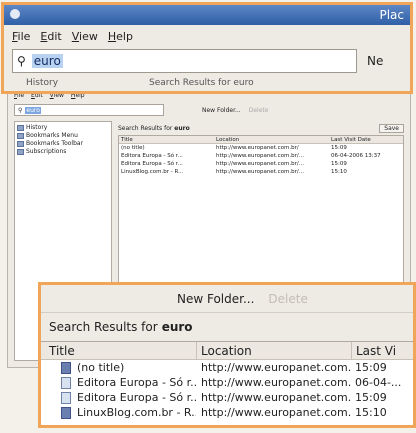 Image resolution: width=416 pixels, height=433 pixels. What do you see at coordinates (37, 127) in the screenshot?
I see `sidebar-item-label: History` at bounding box center [37, 127].